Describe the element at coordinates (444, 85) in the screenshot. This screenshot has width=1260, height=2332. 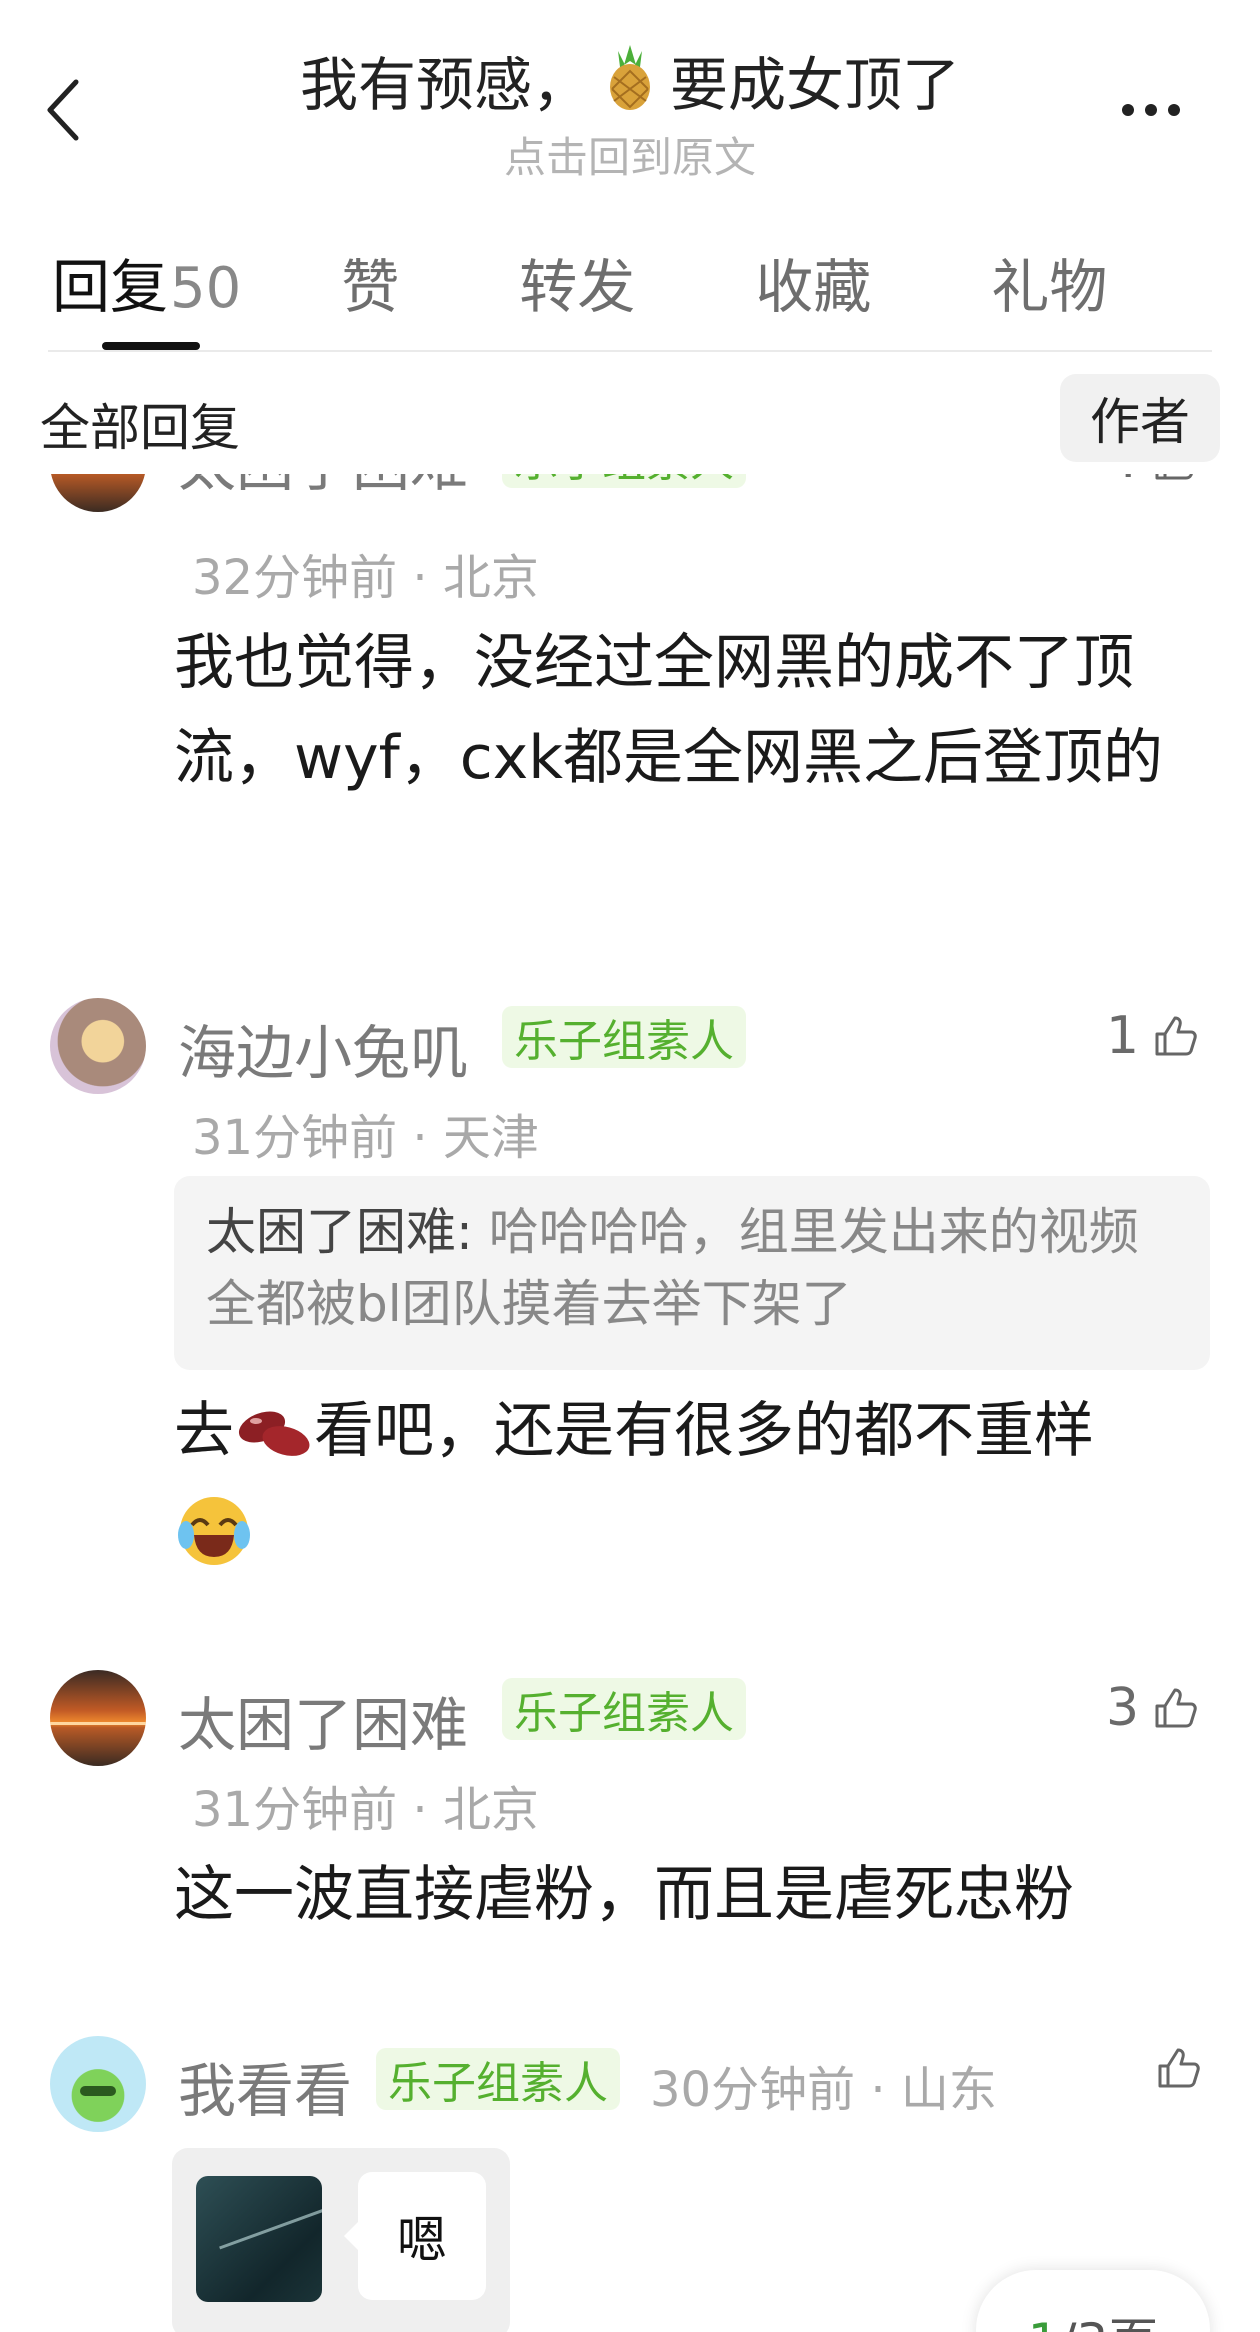
I see `title-text-start: 我有预感，` at that location.